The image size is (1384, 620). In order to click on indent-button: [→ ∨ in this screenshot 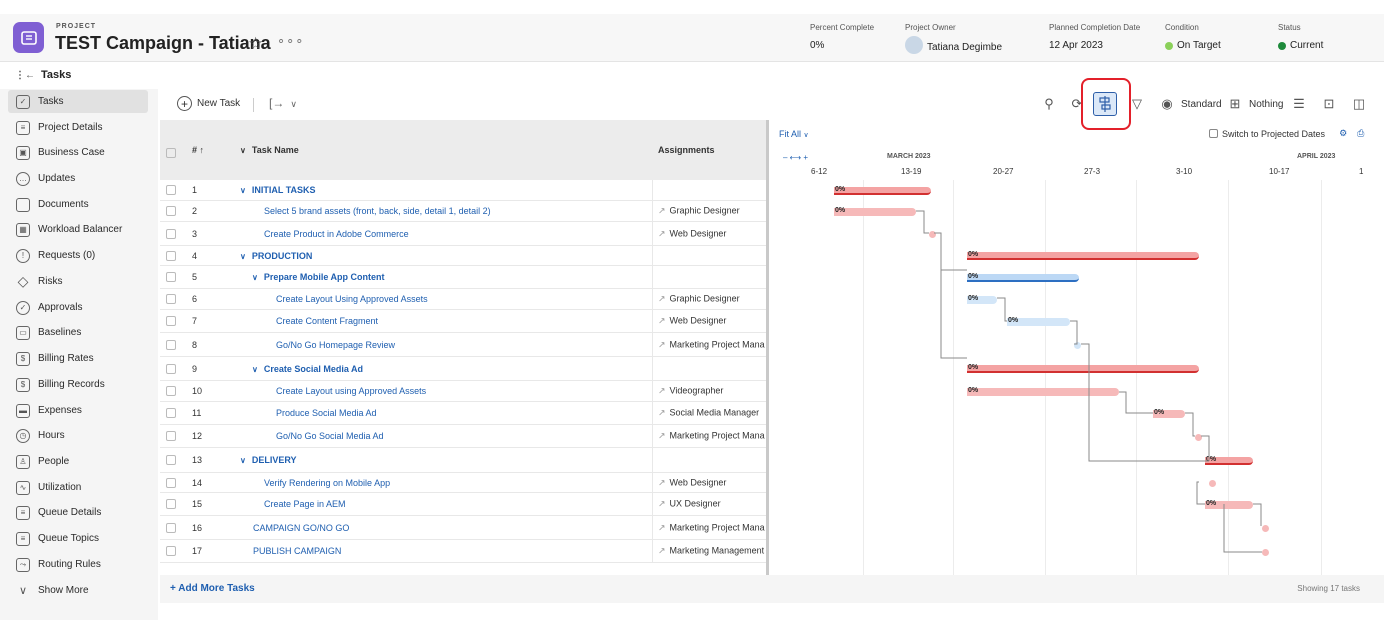, I will do `click(283, 103)`.